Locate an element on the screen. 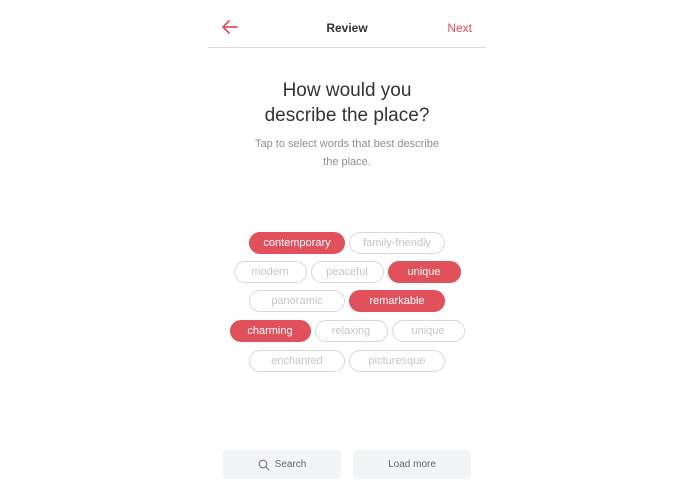 This screenshot has width=695, height=494. load-more-label: Load more is located at coordinates (412, 464).